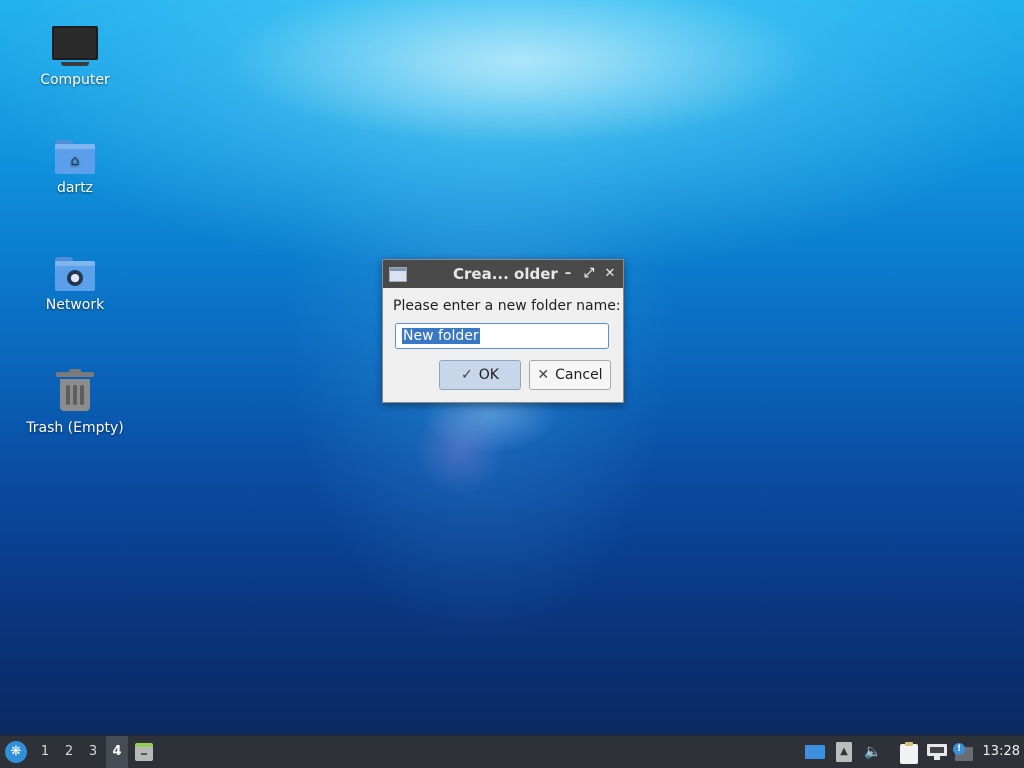 The width and height of the screenshot is (1024, 768). I want to click on computer-icon, so click(75, 43).